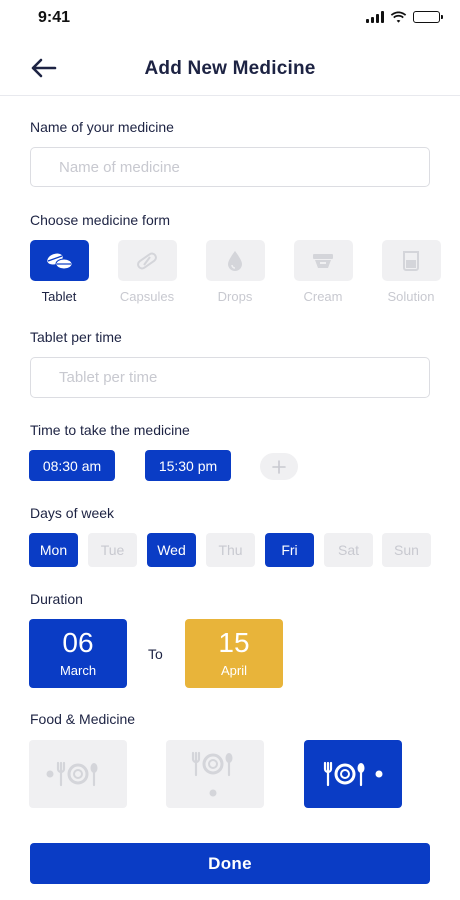  What do you see at coordinates (83, 719) in the screenshot?
I see `food-label: Food & Medicine` at bounding box center [83, 719].